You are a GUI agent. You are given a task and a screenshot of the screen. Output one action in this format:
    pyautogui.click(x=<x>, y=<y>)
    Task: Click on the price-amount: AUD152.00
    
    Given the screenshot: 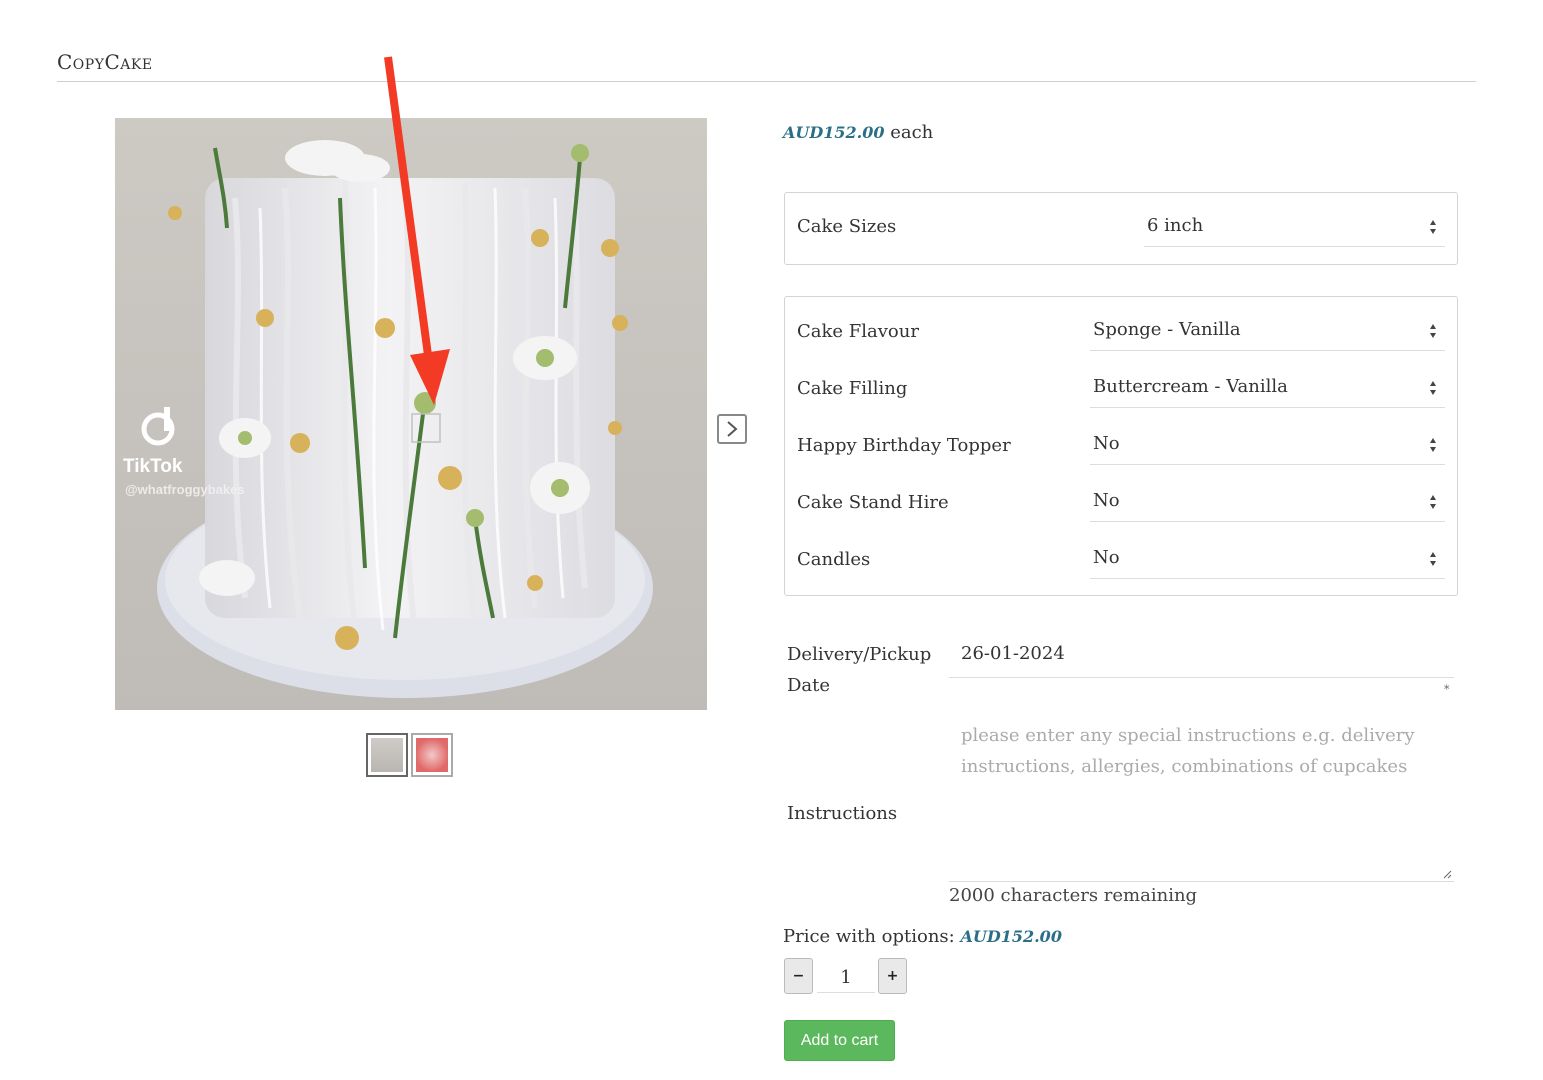 What is the action you would take?
    pyautogui.click(x=834, y=132)
    